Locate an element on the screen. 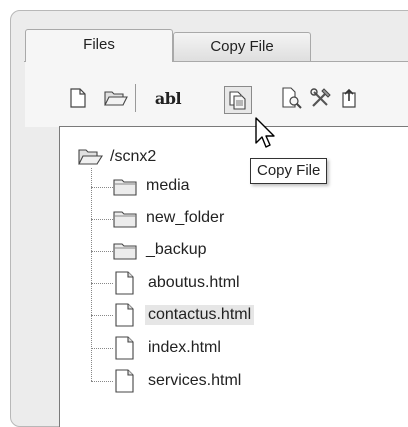 The image size is (408, 427). tree-item-label: index.html is located at coordinates (184, 347).